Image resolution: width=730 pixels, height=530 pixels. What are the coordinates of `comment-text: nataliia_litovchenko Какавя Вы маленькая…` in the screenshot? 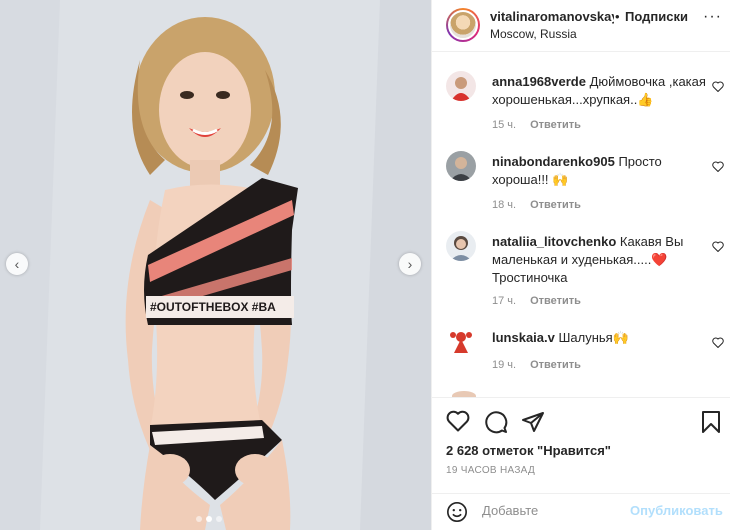 It's located at (588, 259).